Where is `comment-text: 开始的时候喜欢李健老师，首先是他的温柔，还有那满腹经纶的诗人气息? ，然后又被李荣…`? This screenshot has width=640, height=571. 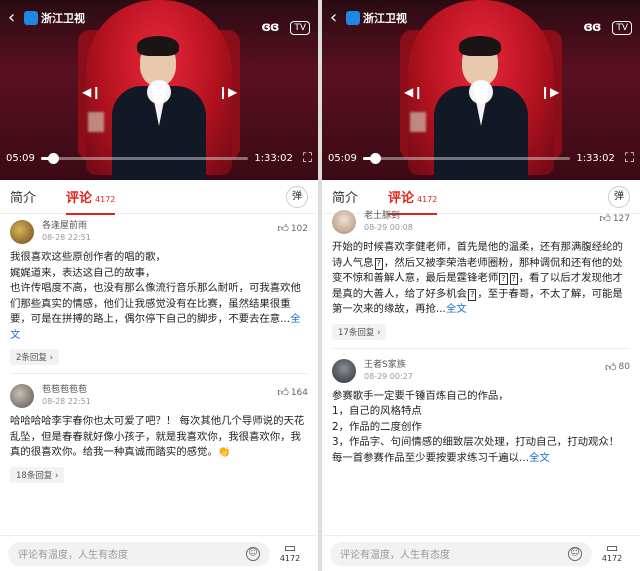 comment-text: 开始的时候喜欢李健老师，首先是他的温柔，还有那满腹经纶的诗人气息? ，然后又被李荣… is located at coordinates (481, 279).